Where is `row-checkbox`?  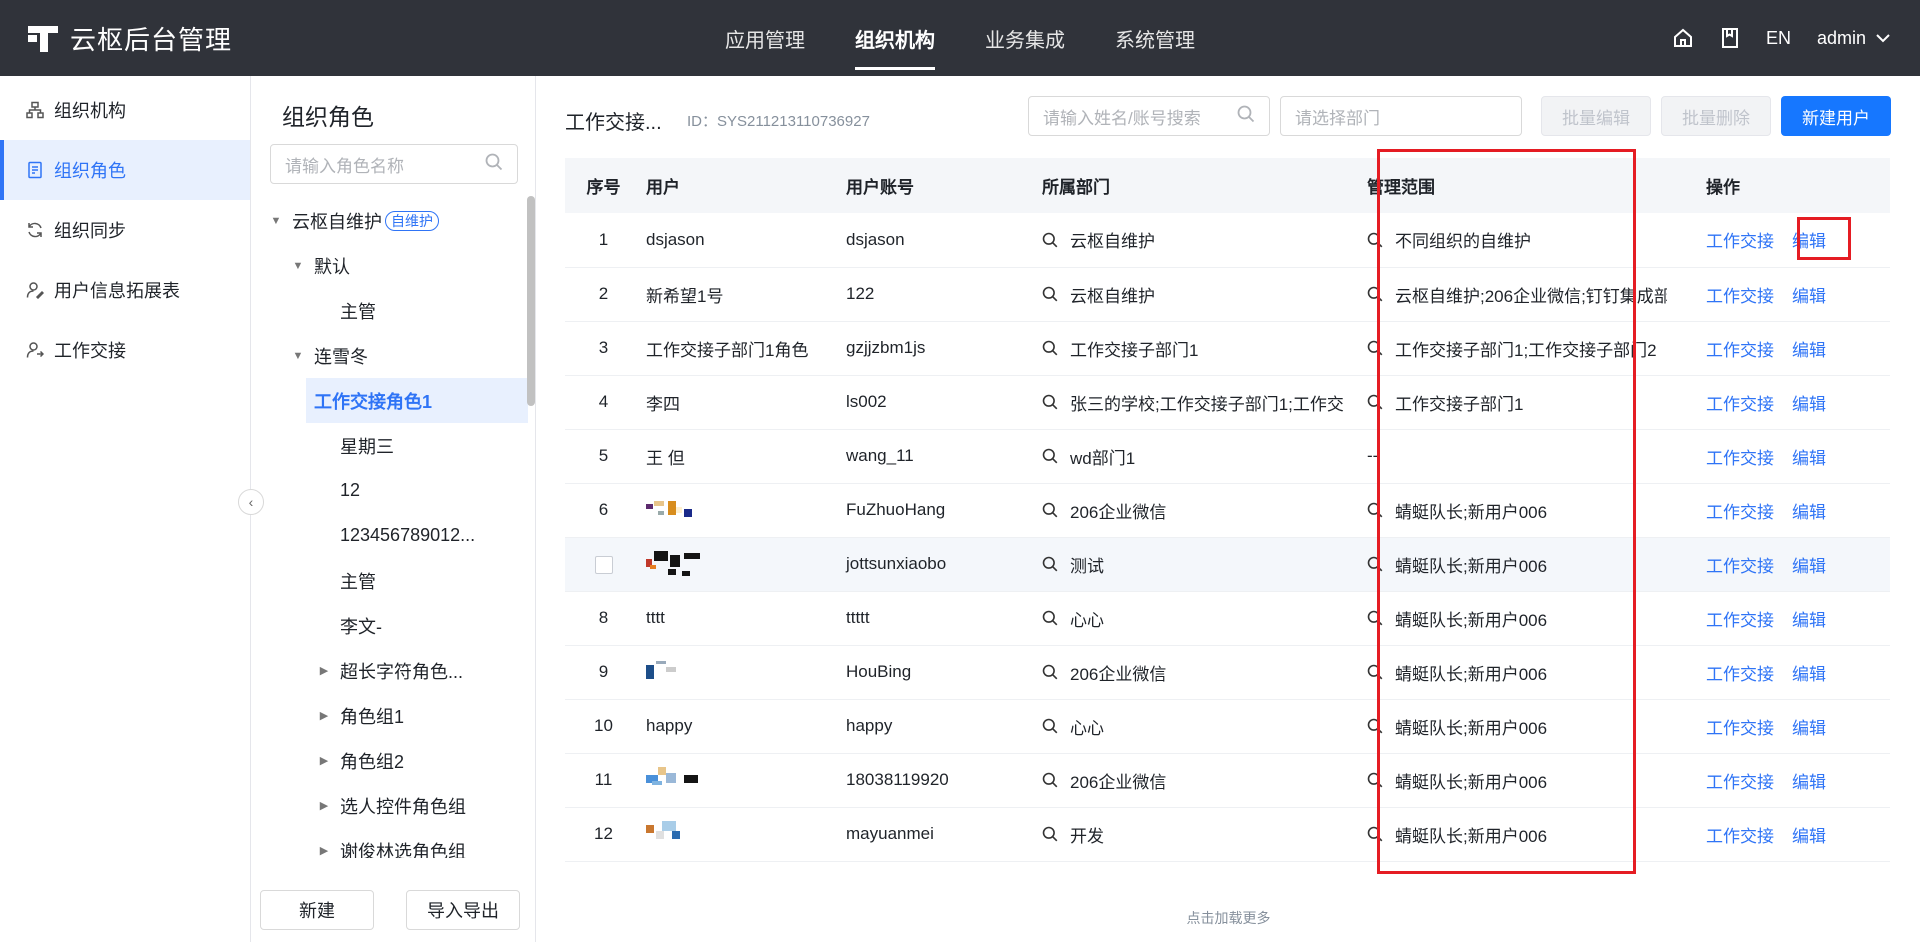 row-checkbox is located at coordinates (603, 564).